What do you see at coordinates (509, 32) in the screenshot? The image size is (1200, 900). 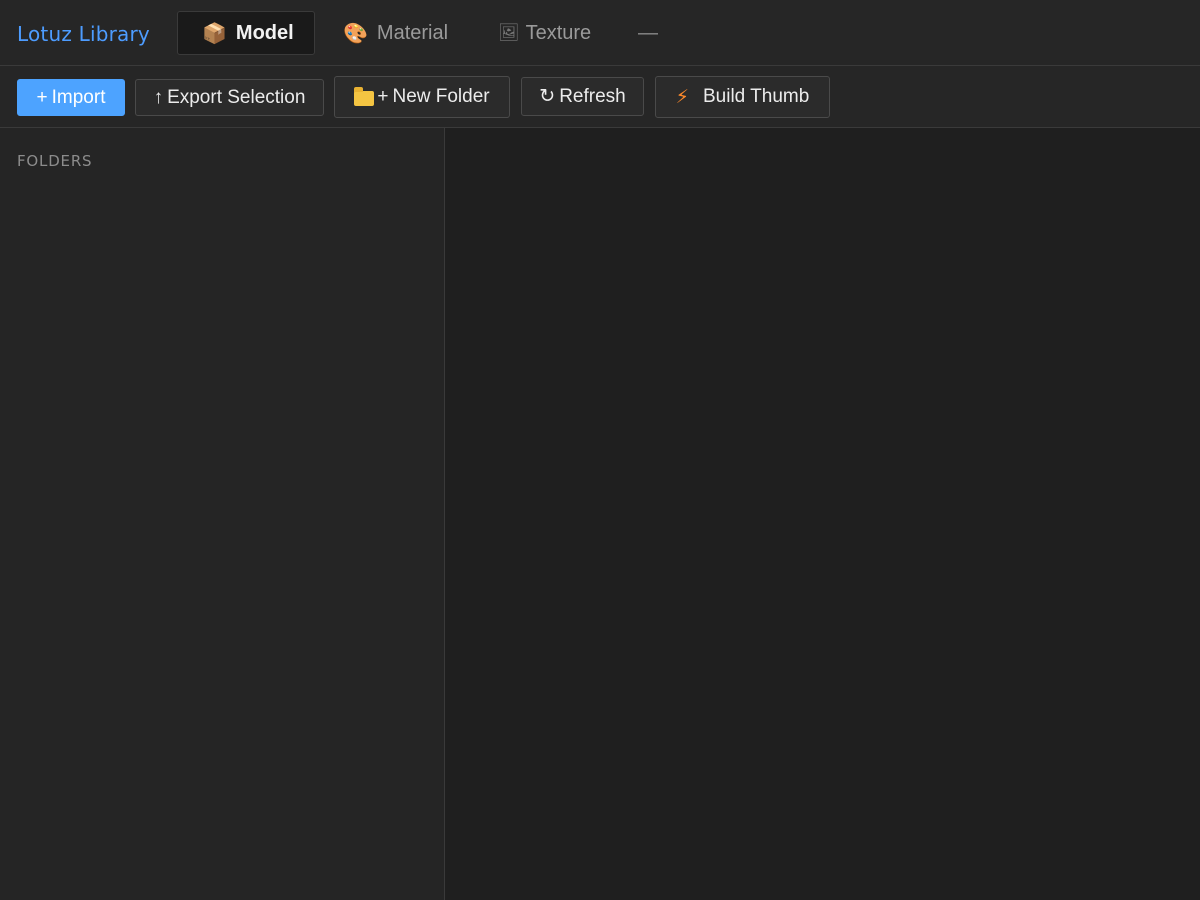 I see `framed-picture-icon: 🖼` at bounding box center [509, 32].